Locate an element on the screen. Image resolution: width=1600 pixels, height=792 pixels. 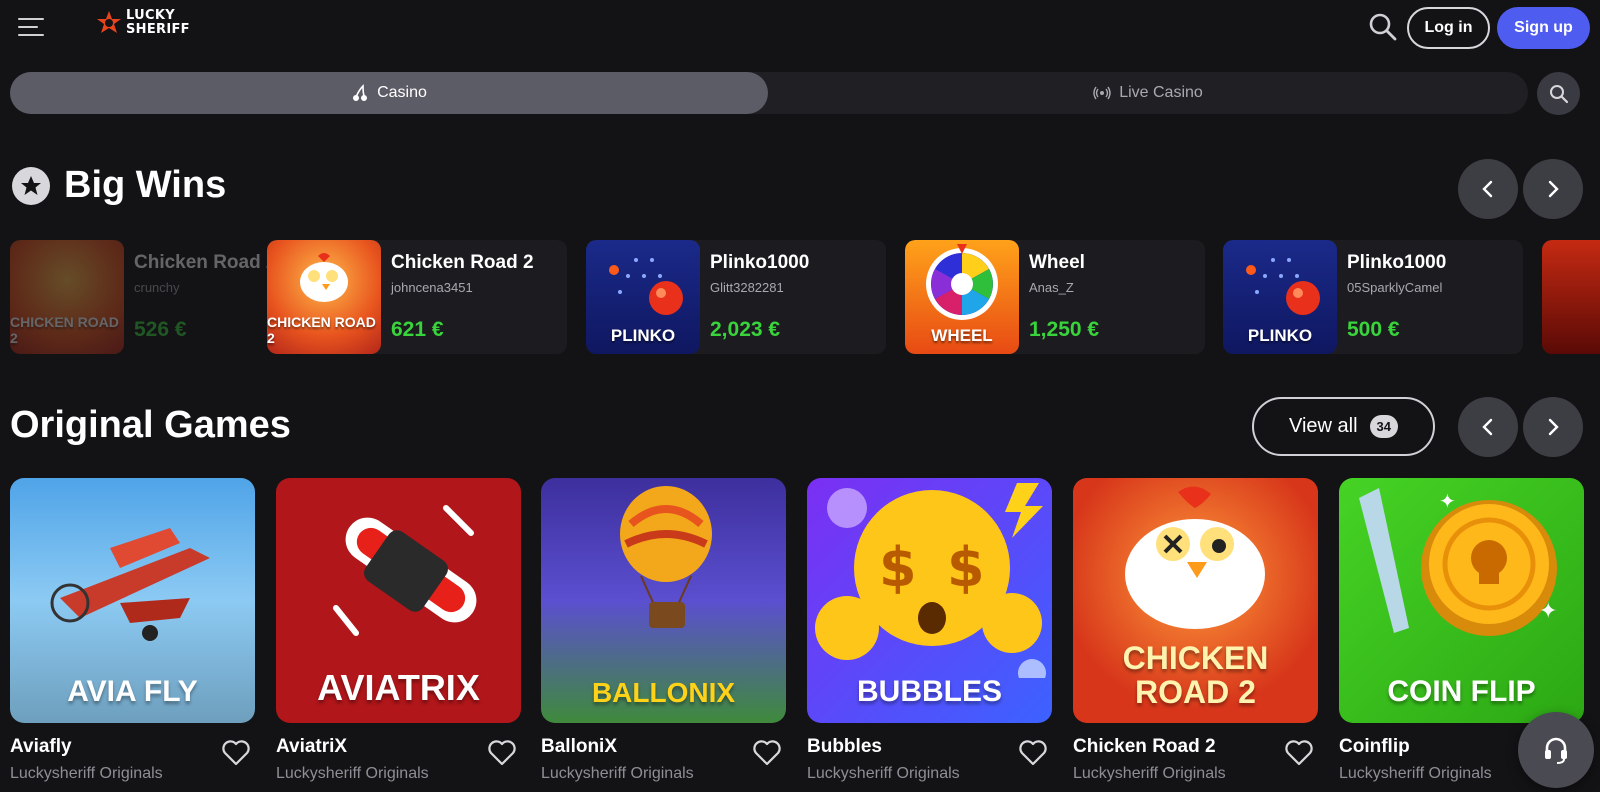
win-username: Glitt3282281 is located at coordinates (747, 287).